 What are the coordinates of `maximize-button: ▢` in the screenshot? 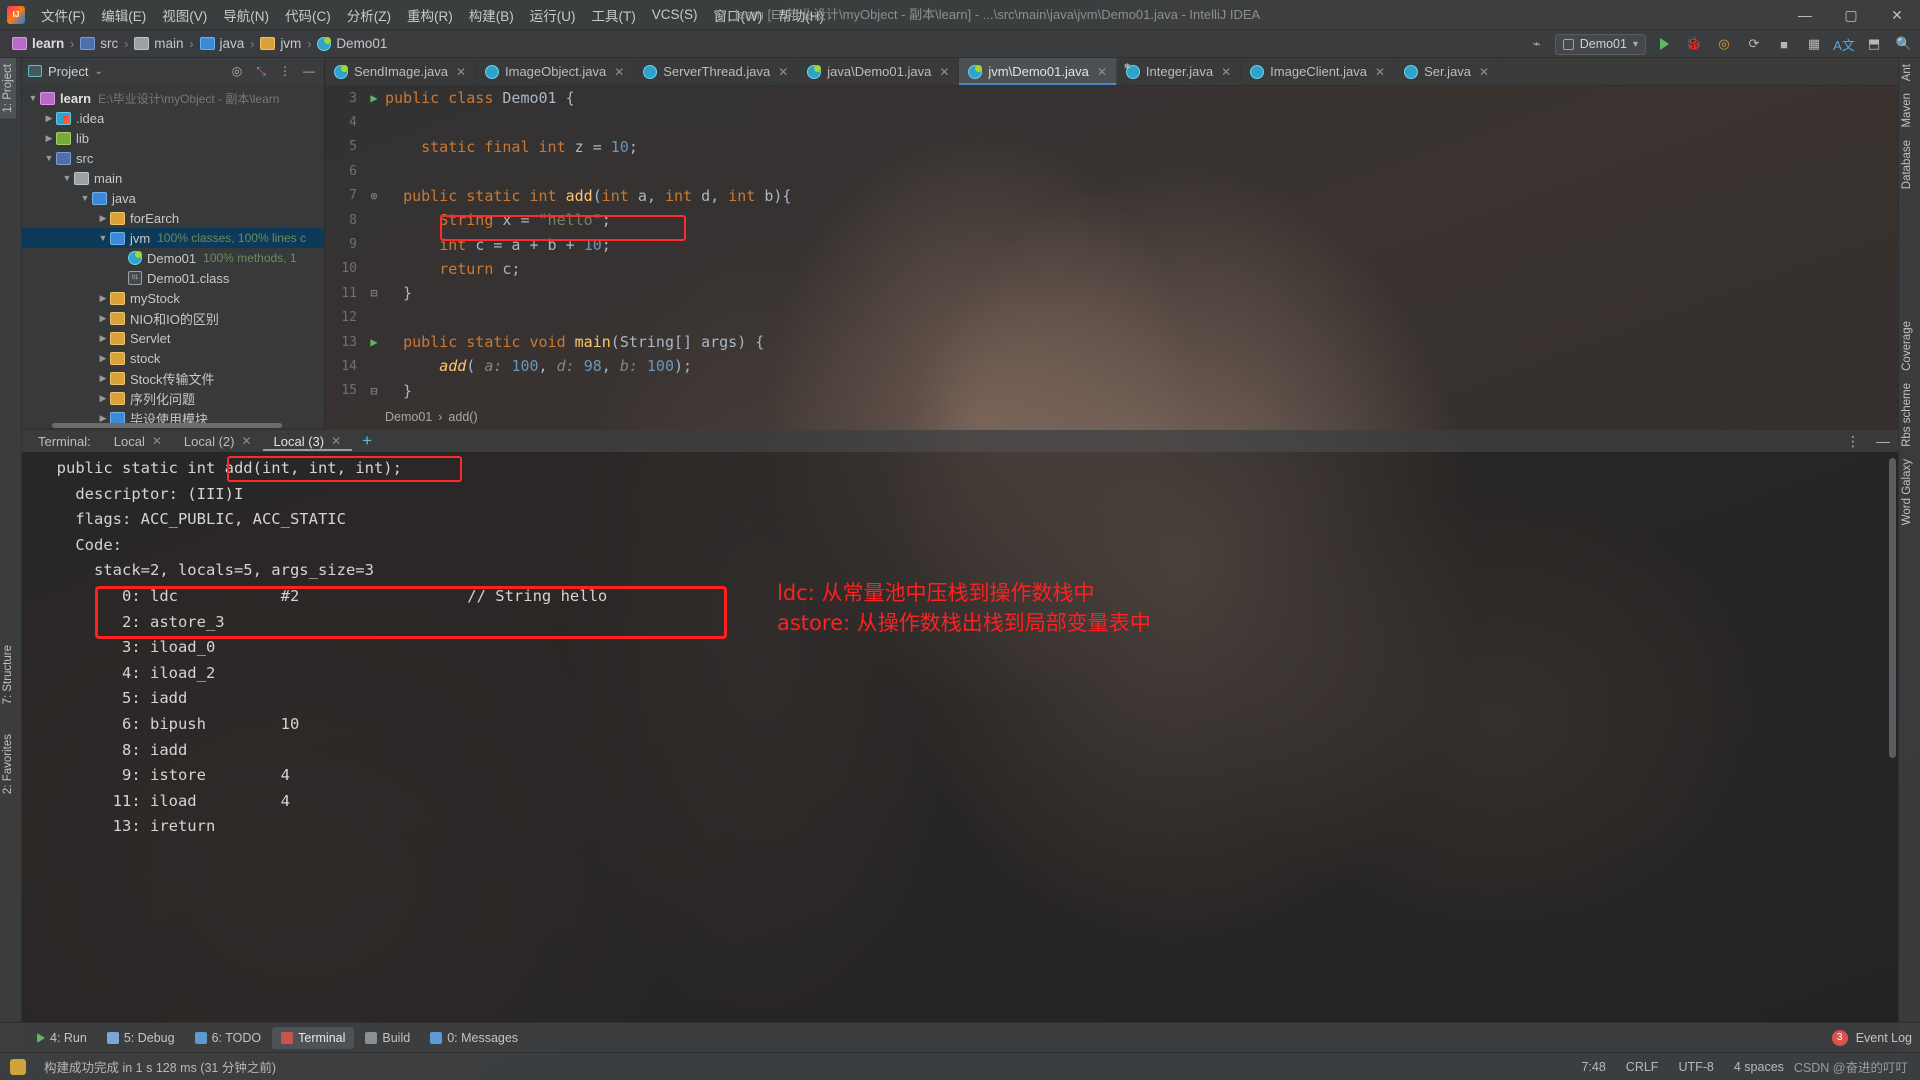 It's located at (1851, 15).